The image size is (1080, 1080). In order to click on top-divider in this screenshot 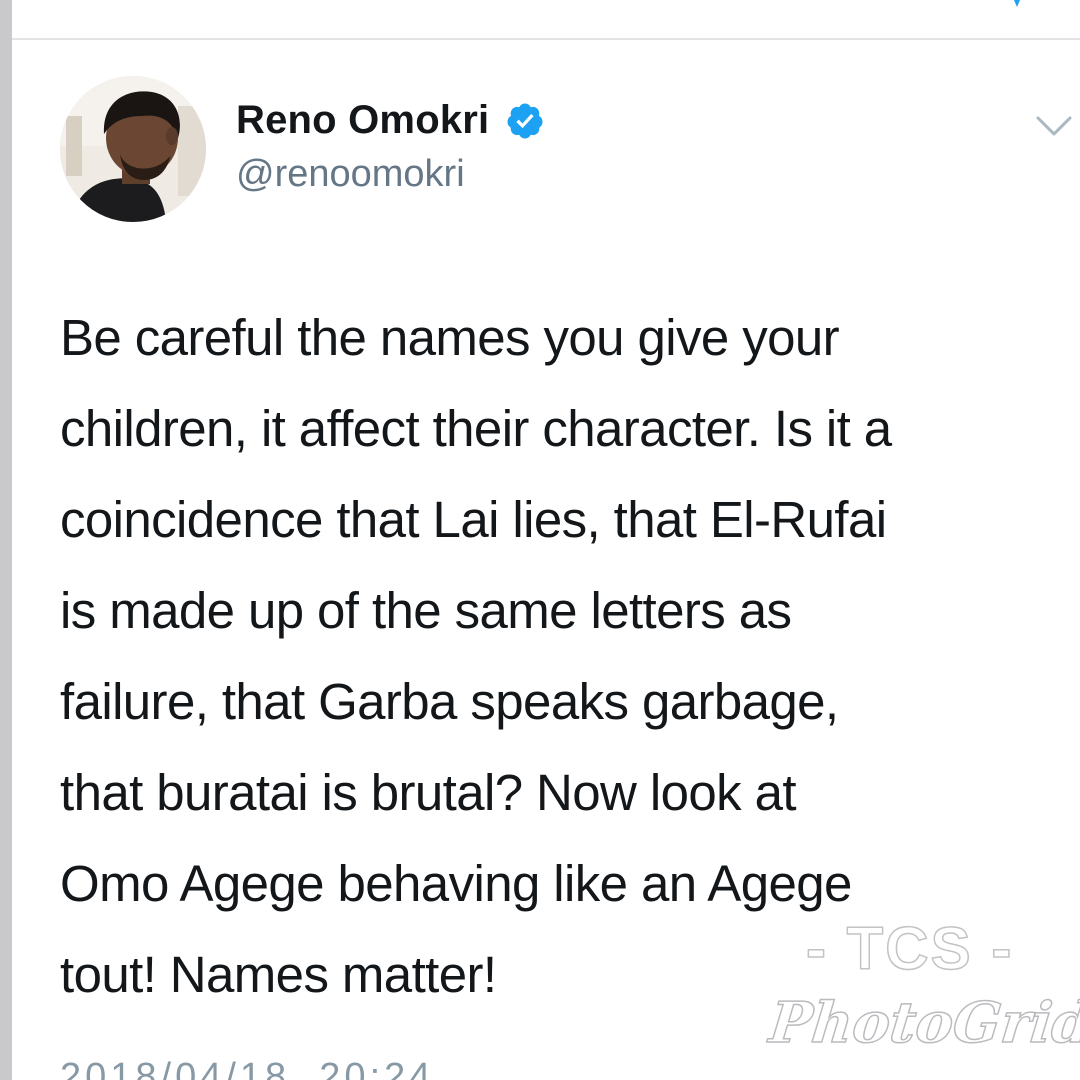, I will do `click(546, 39)`.